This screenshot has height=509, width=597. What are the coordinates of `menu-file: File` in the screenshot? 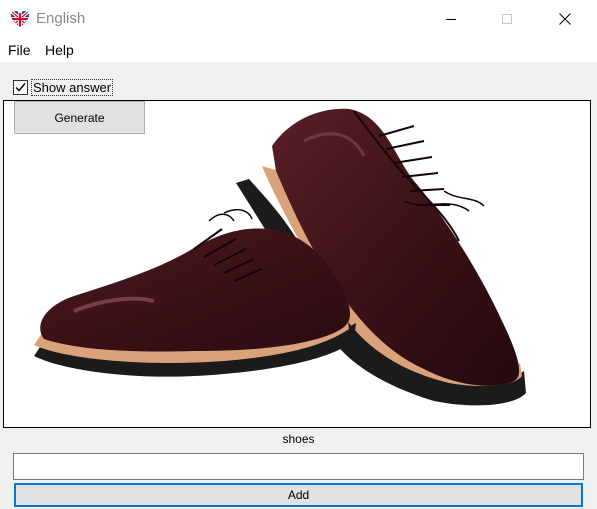 It's located at (19, 50).